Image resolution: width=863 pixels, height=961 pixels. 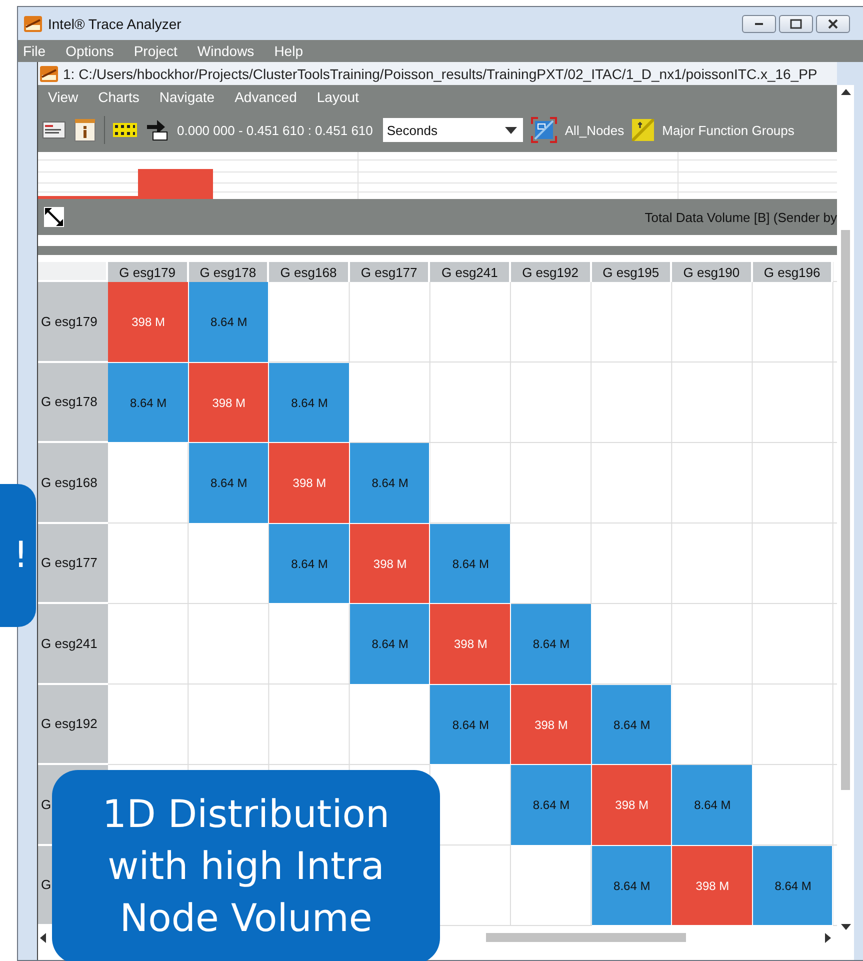 I want to click on matrix-title: Total Data Volume [B] (Sender by, so click(x=740, y=217).